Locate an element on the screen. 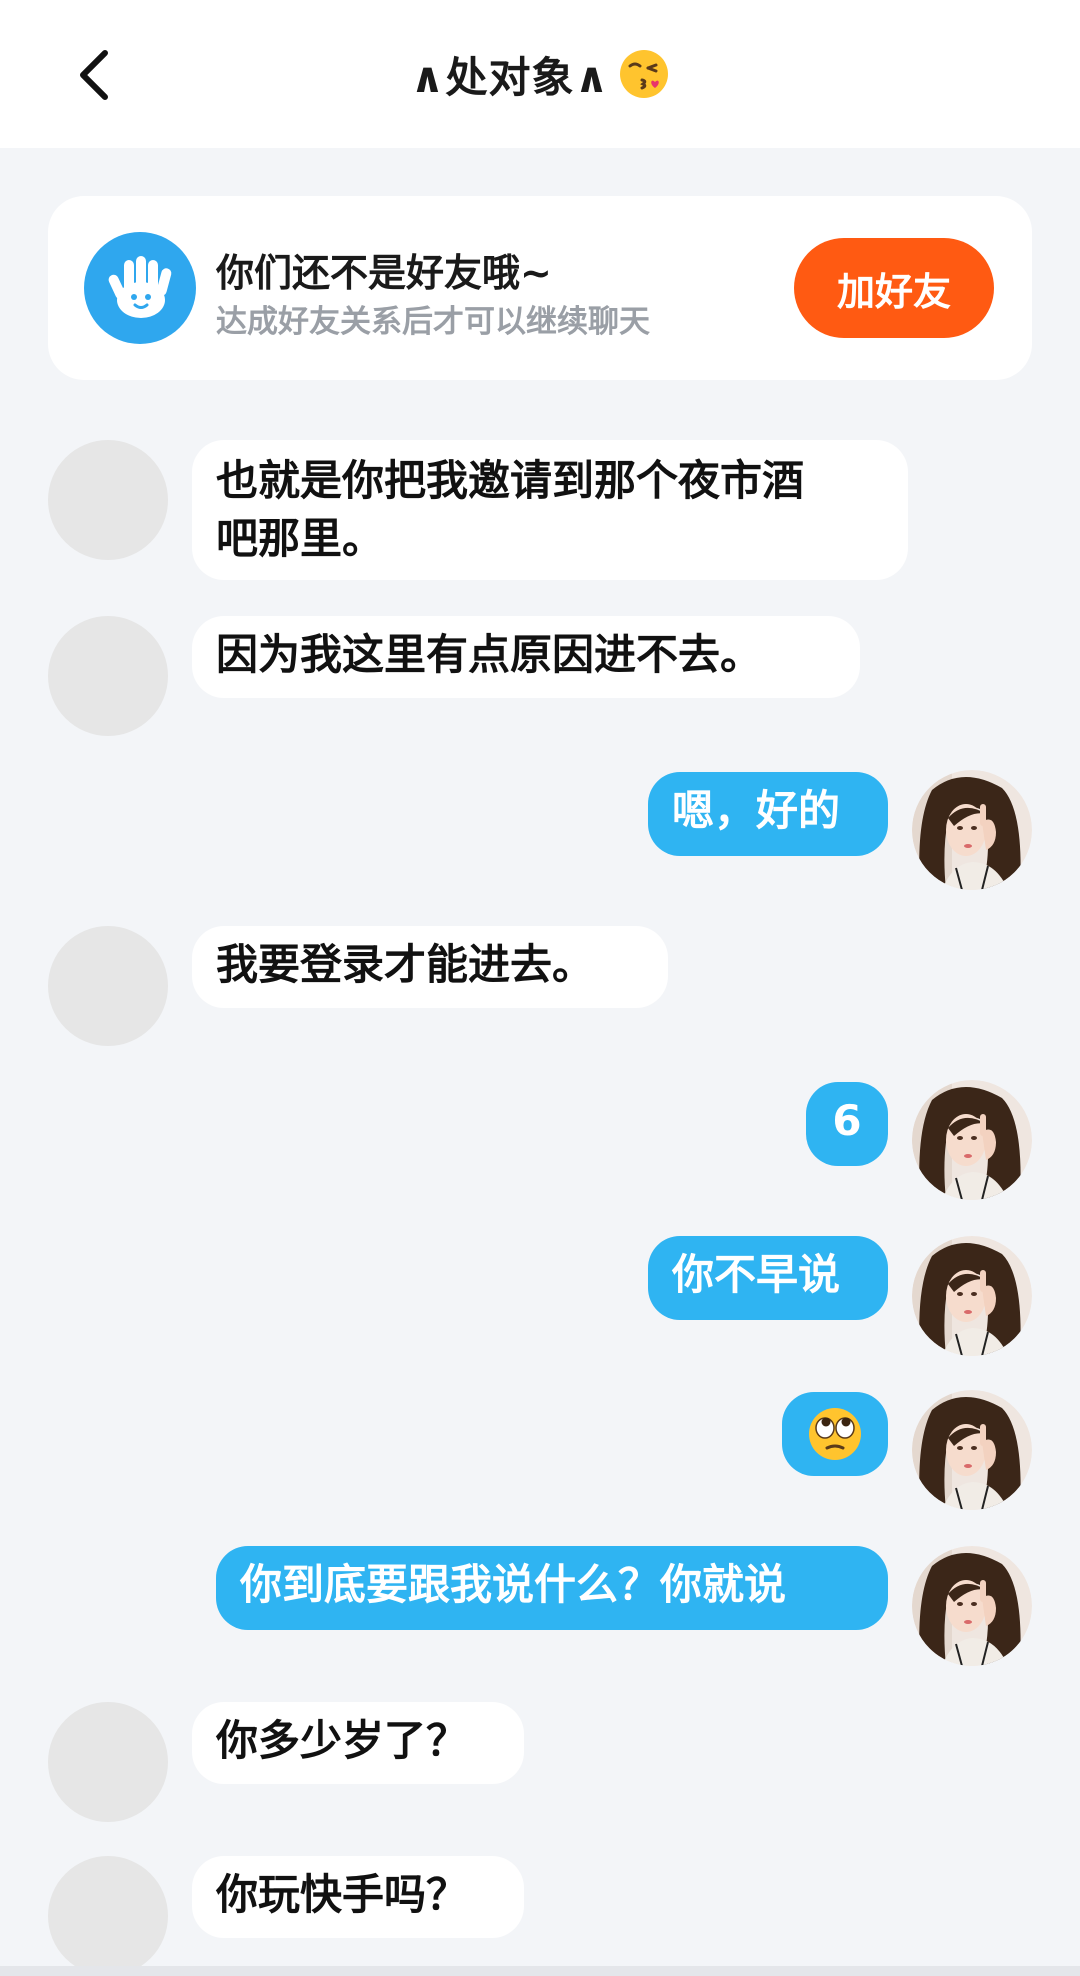  header-bar: ∧处对象∧ is located at coordinates (540, 74).